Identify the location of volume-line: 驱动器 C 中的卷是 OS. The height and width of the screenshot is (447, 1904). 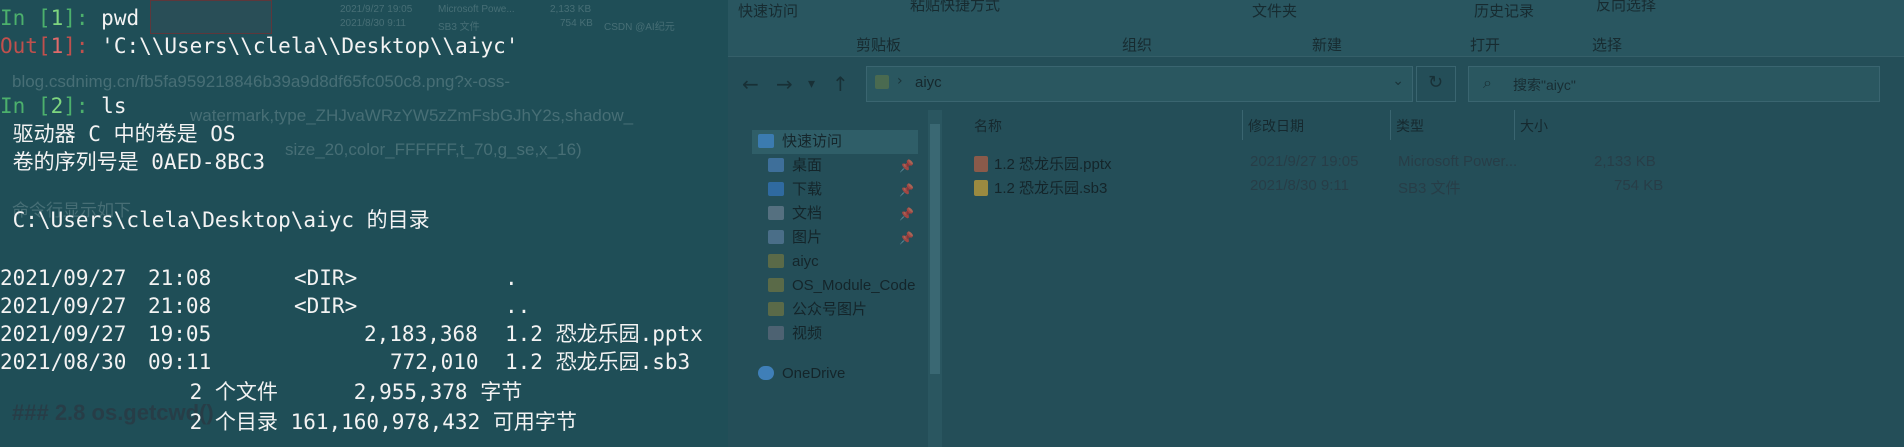
(118, 134).